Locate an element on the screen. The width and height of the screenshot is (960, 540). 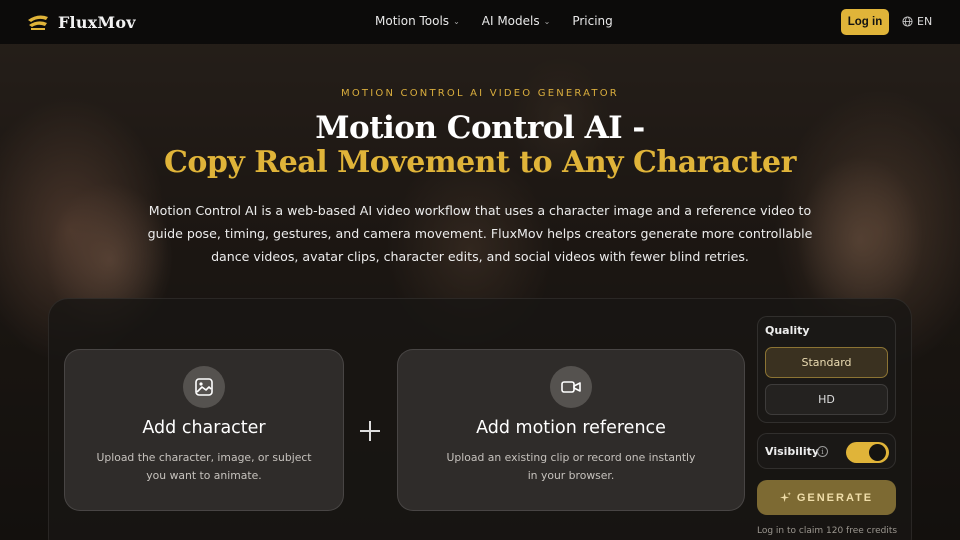
visibility-toggle is located at coordinates (867, 452).